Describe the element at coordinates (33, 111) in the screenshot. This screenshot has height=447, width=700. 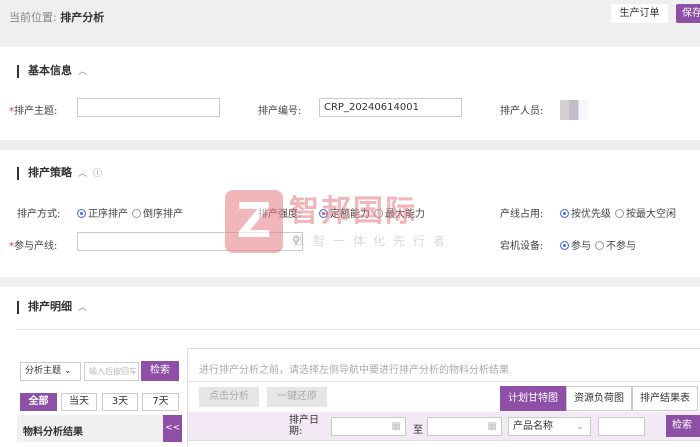
I see `subject-label: *排产主题:` at that location.